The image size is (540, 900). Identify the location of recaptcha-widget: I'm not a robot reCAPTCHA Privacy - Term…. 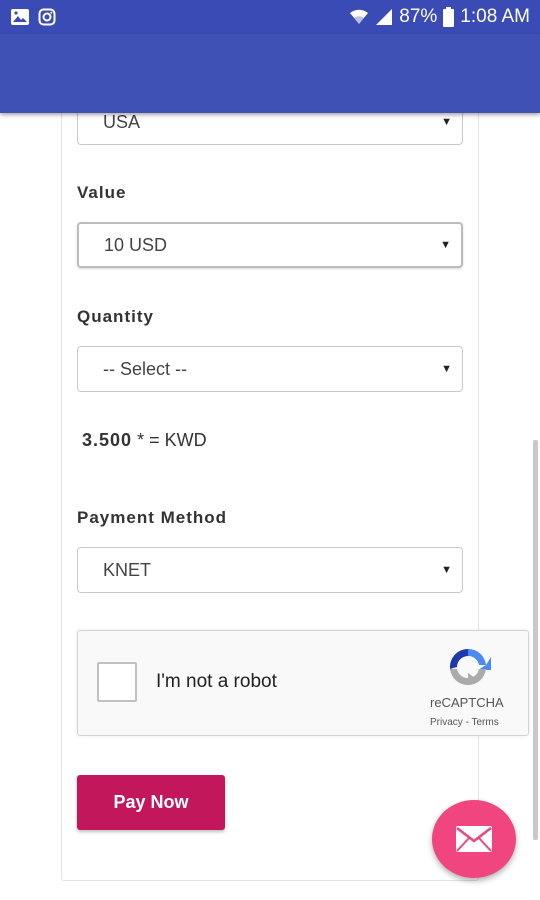
(303, 683).